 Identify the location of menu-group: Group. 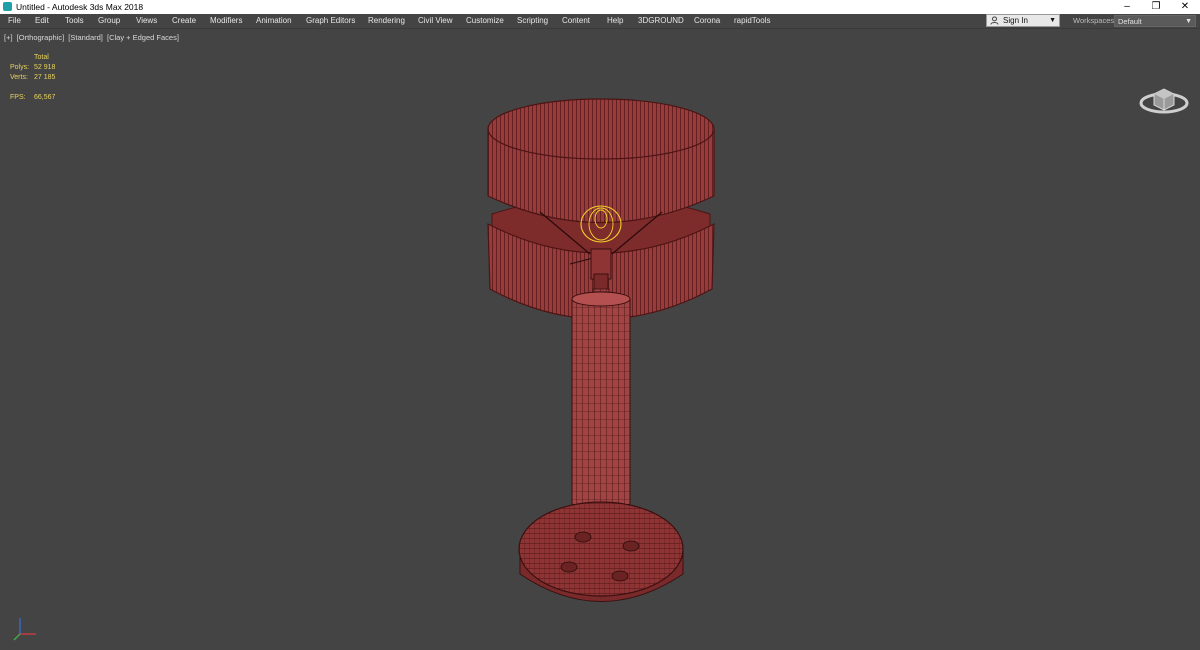
(109, 21).